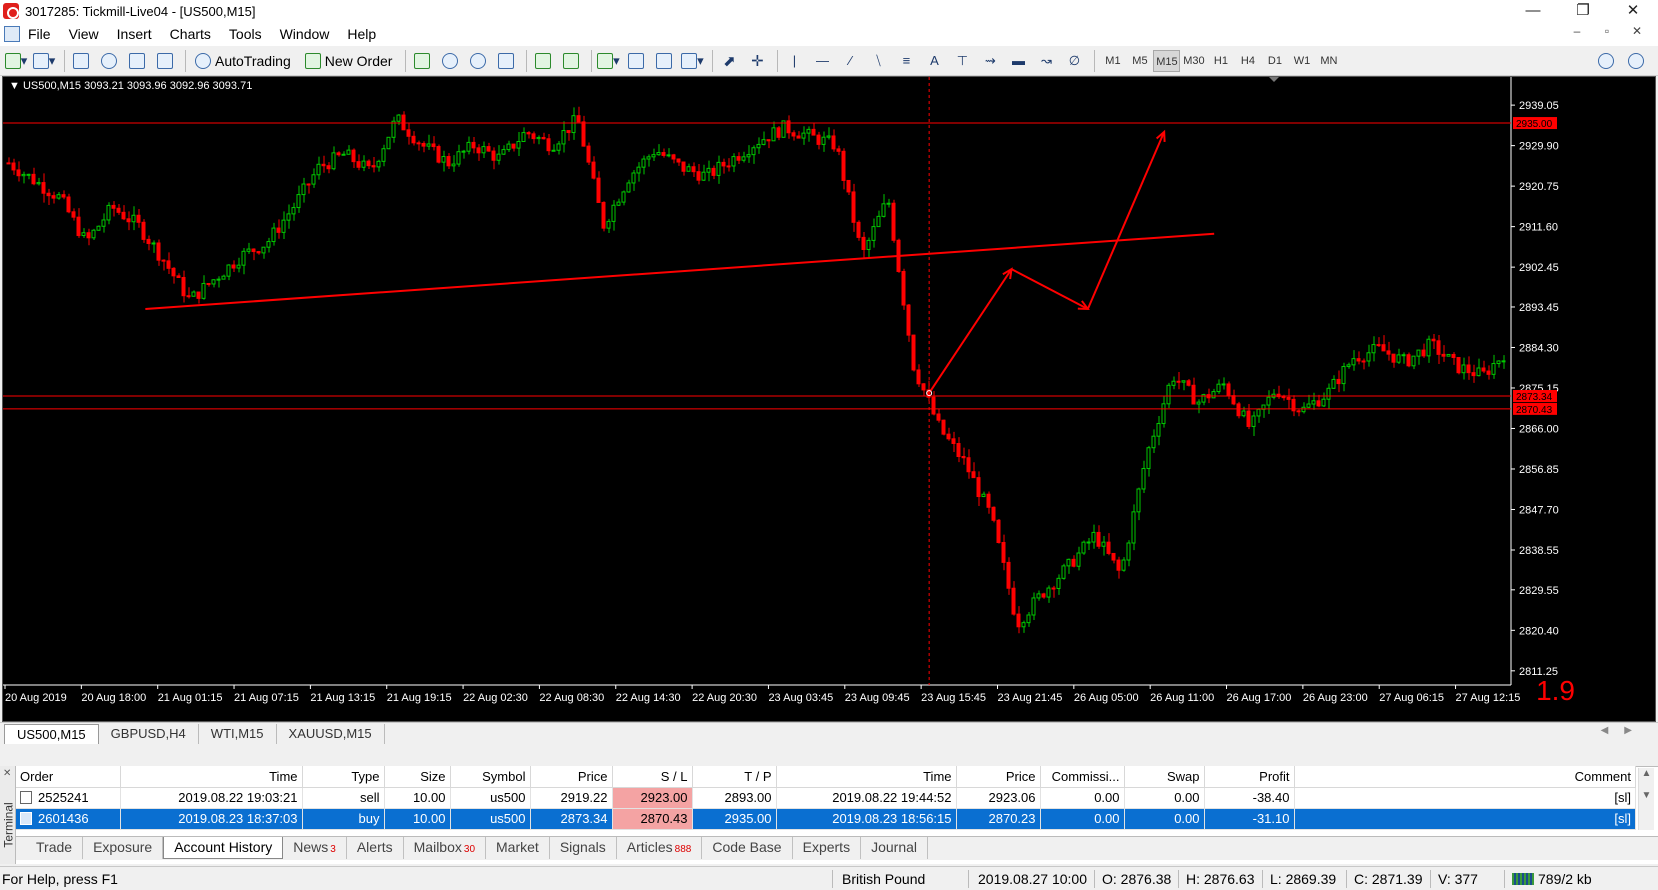 This screenshot has height=890, width=1658. What do you see at coordinates (445, 848) in the screenshot?
I see `tab-mailbox: Mailbox 30` at bounding box center [445, 848].